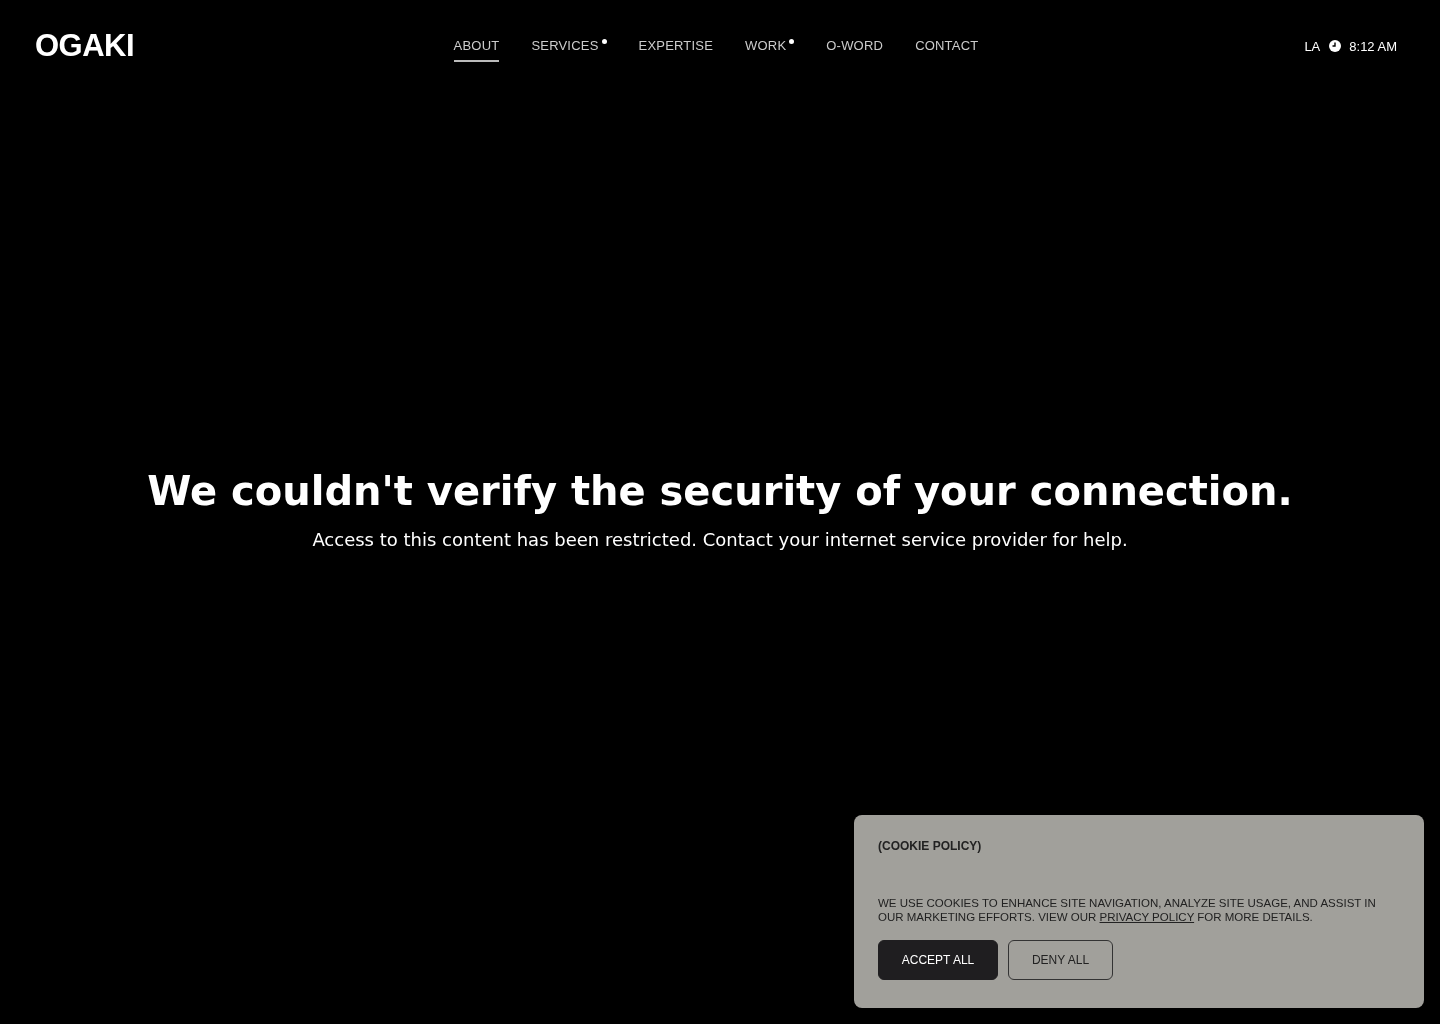 This screenshot has height=1024, width=1440. Describe the element at coordinates (85, 46) in the screenshot. I see `logo: OGAKI` at that location.